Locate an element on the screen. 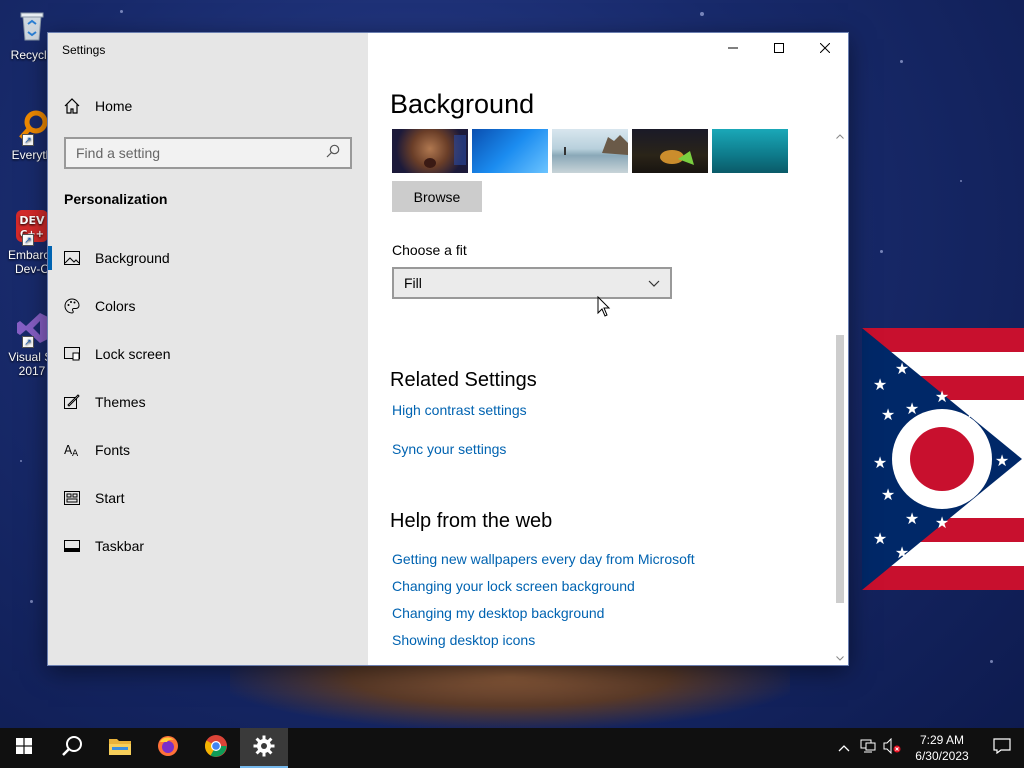 This screenshot has width=1024, height=768. chrome-icon is located at coordinates (216, 748).